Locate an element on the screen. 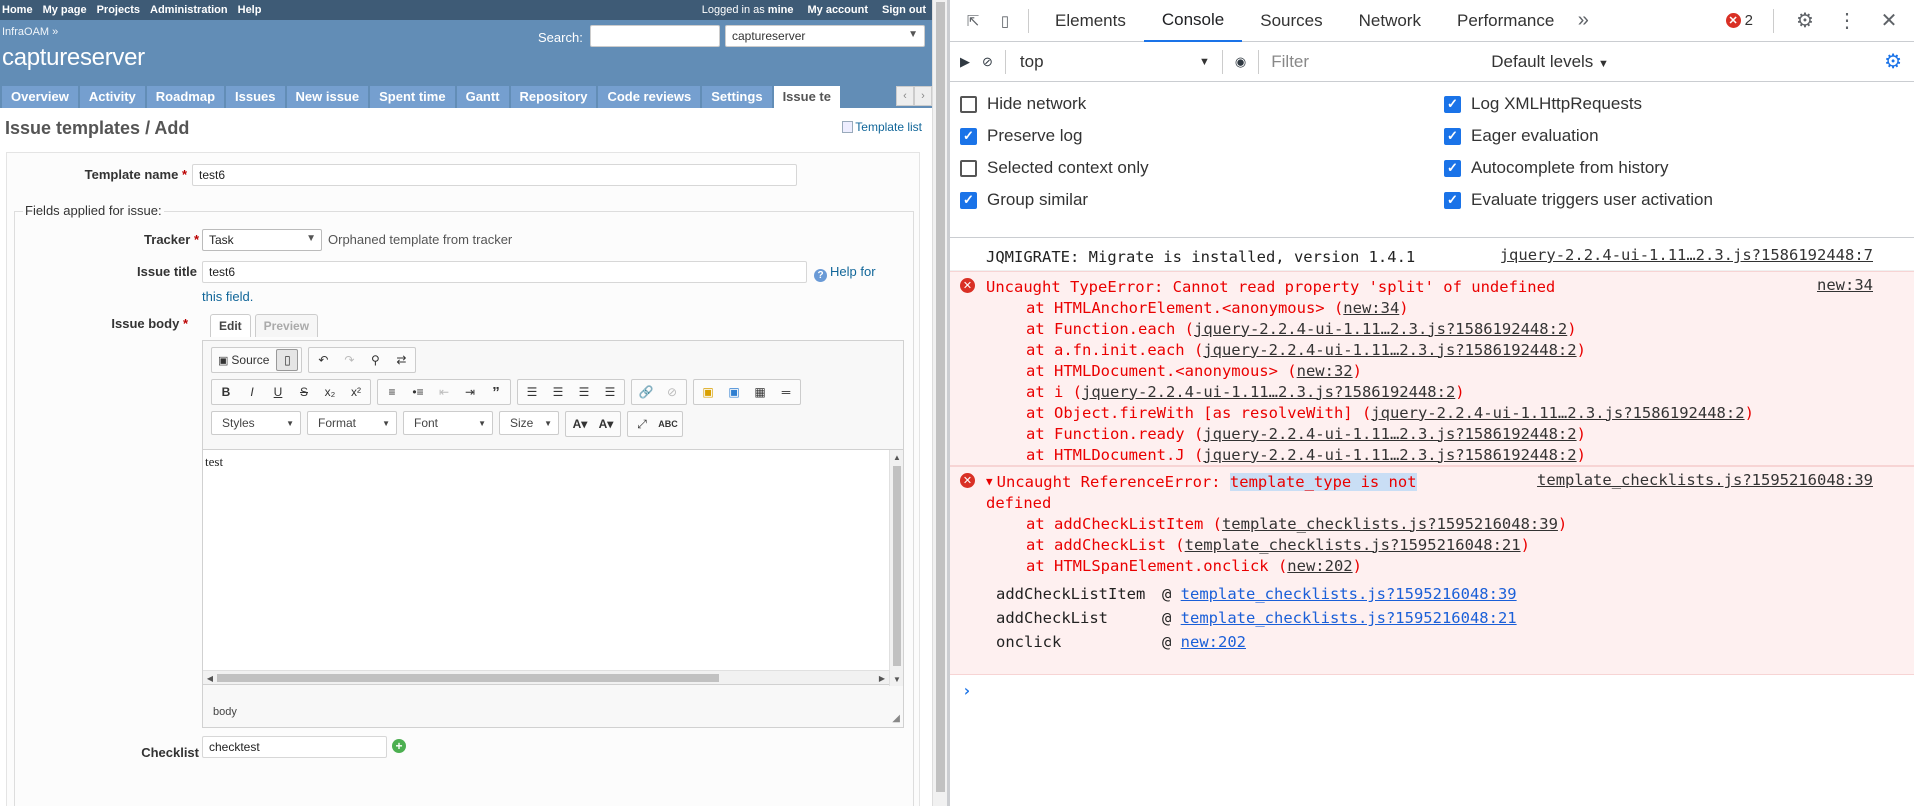  editor-content-area: test ▲ ▼ ◀ ▶ is located at coordinates (553, 567).